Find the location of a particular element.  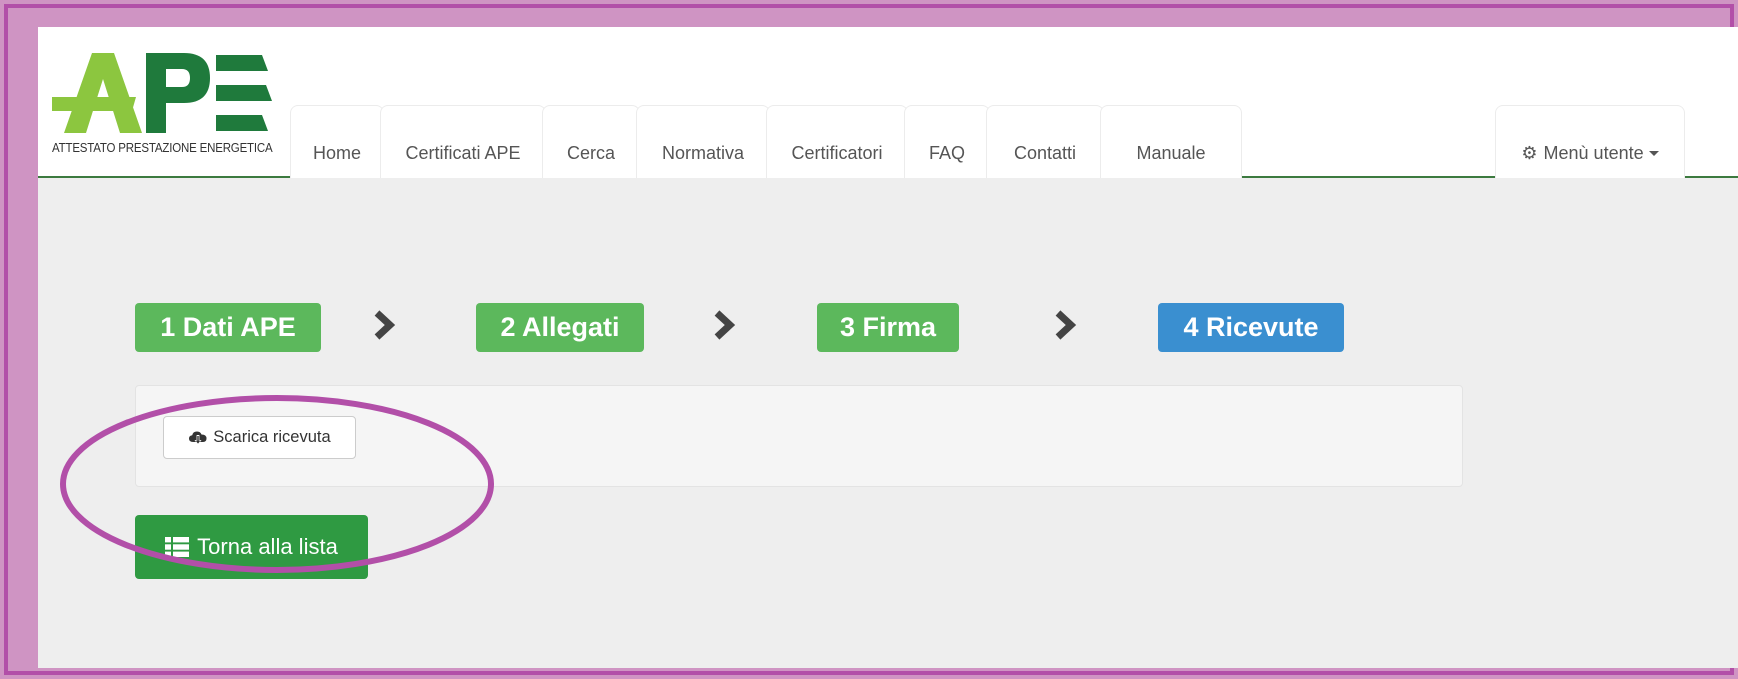

download-receipt-label: Scarica ricevuta is located at coordinates (272, 437).